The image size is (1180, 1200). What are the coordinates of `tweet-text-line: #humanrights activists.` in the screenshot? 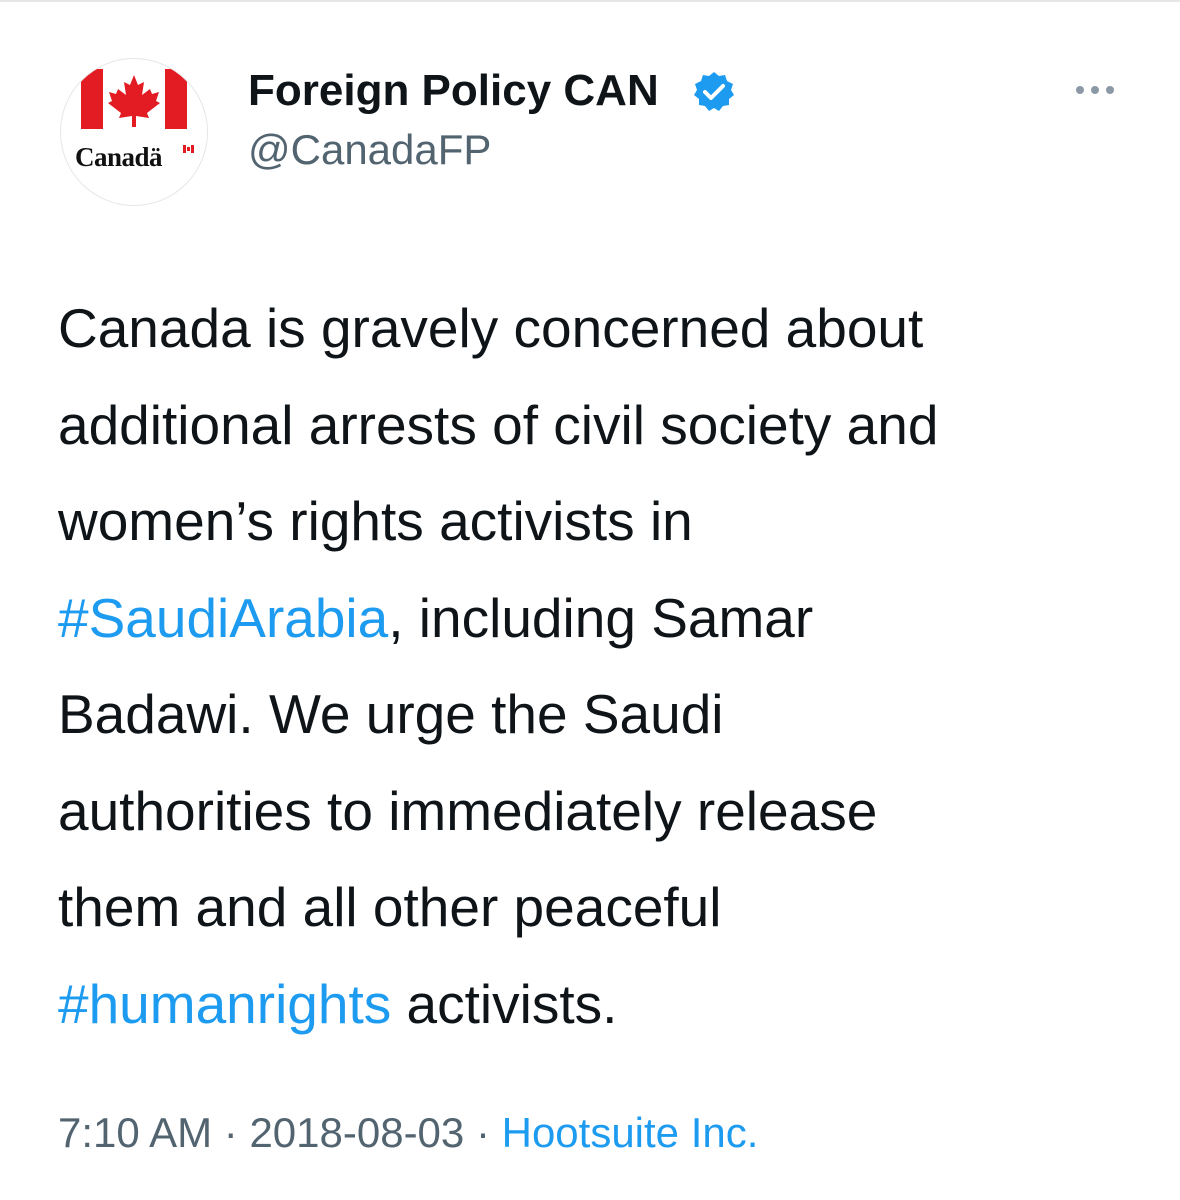 It's located at (598, 1004).